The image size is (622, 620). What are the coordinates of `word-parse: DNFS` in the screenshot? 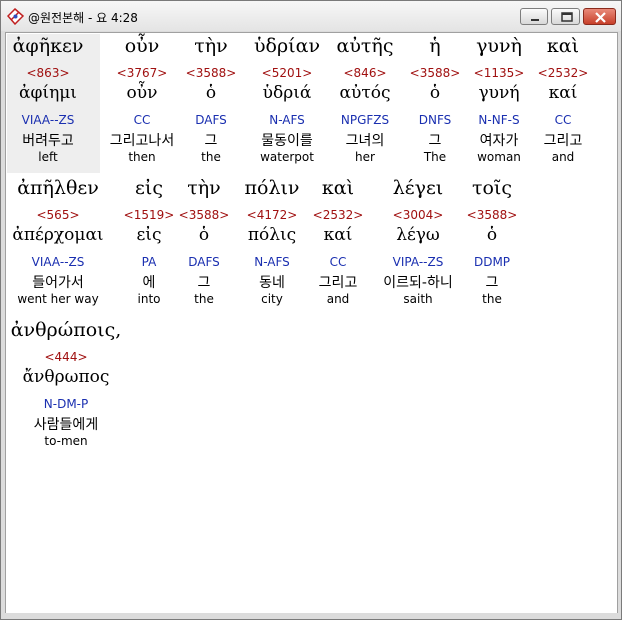 It's located at (435, 120).